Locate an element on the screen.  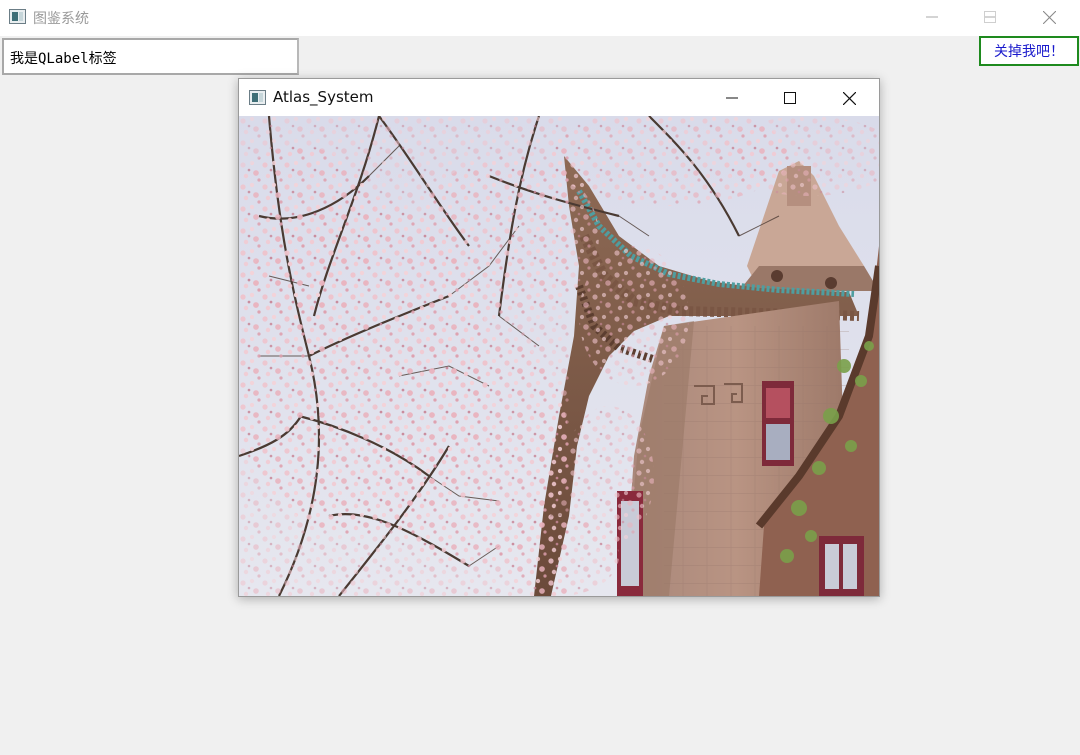
qlabel-text: 我是QLabel标签 is located at coordinates (150, 56).